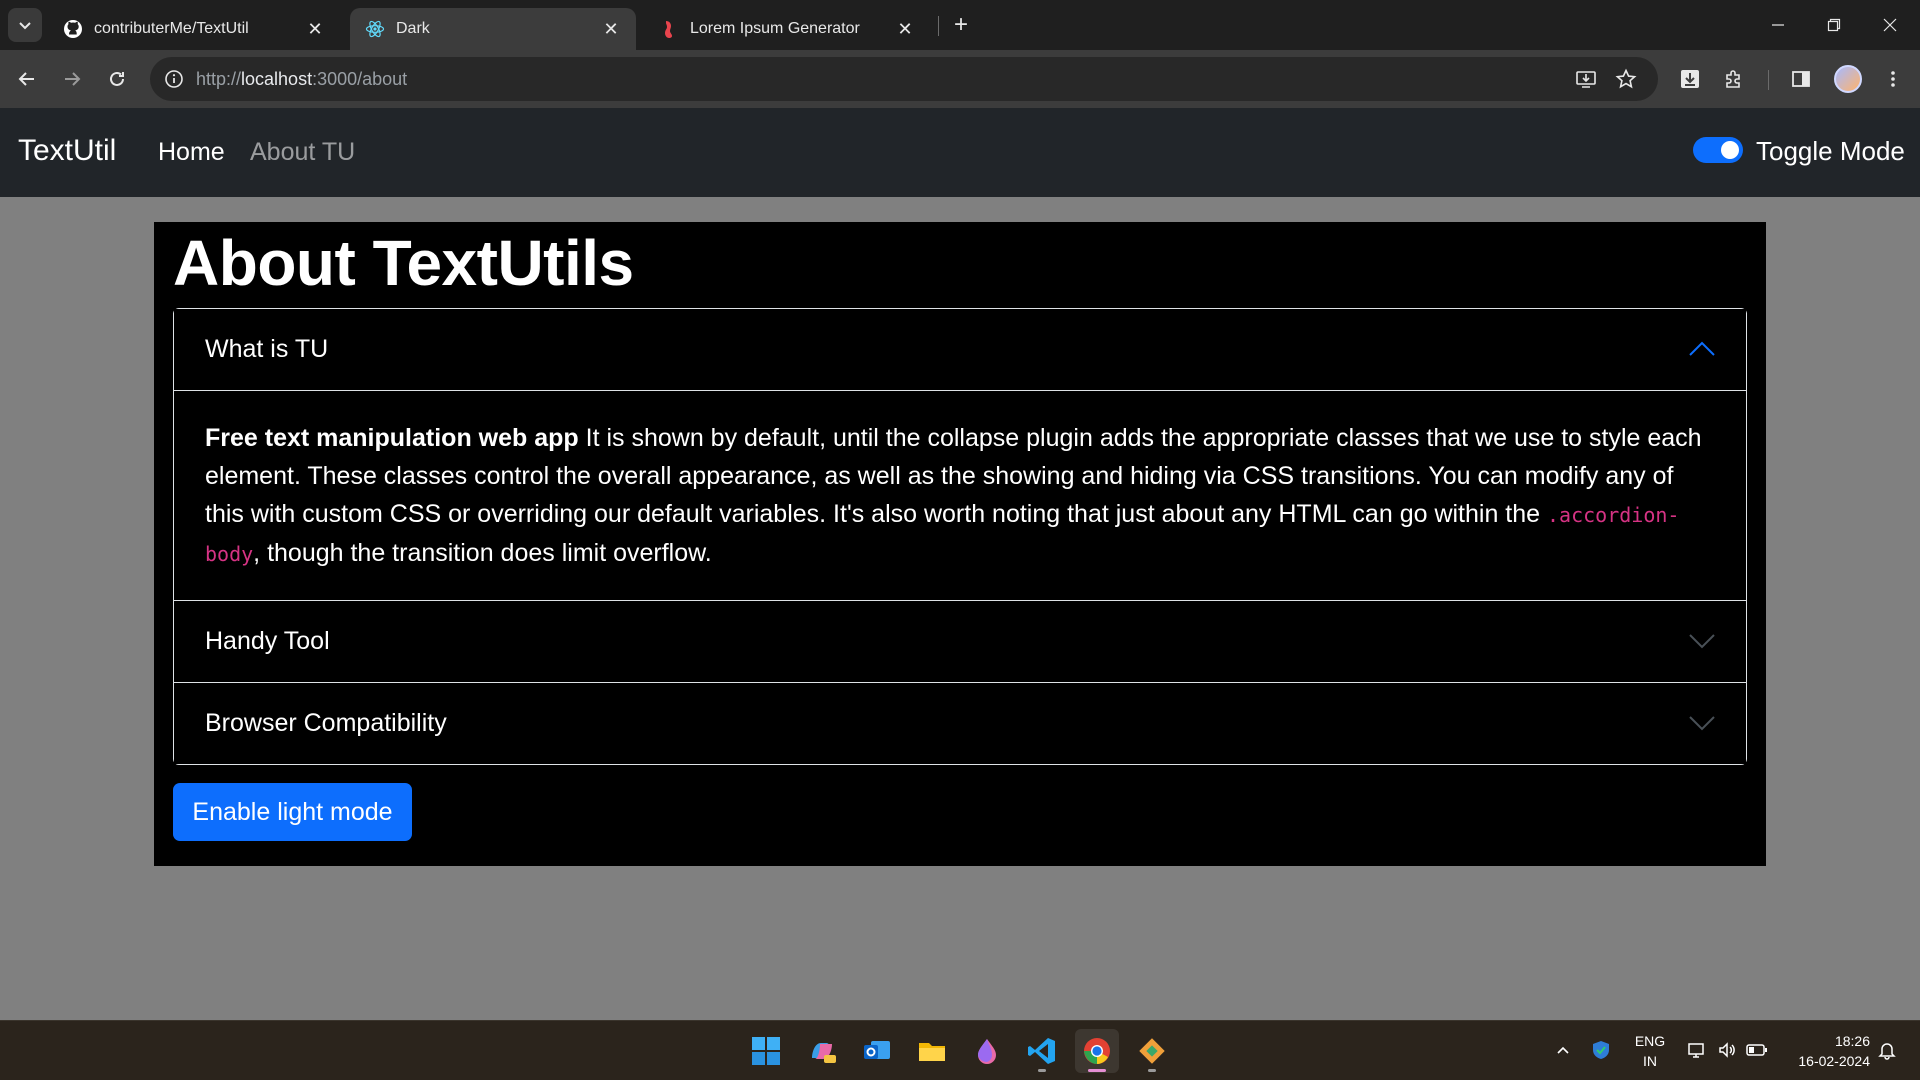 Image resolution: width=1920 pixels, height=1080 pixels. I want to click on browser-tab: Lorem Ipsum Generator ✕, so click(787, 29).